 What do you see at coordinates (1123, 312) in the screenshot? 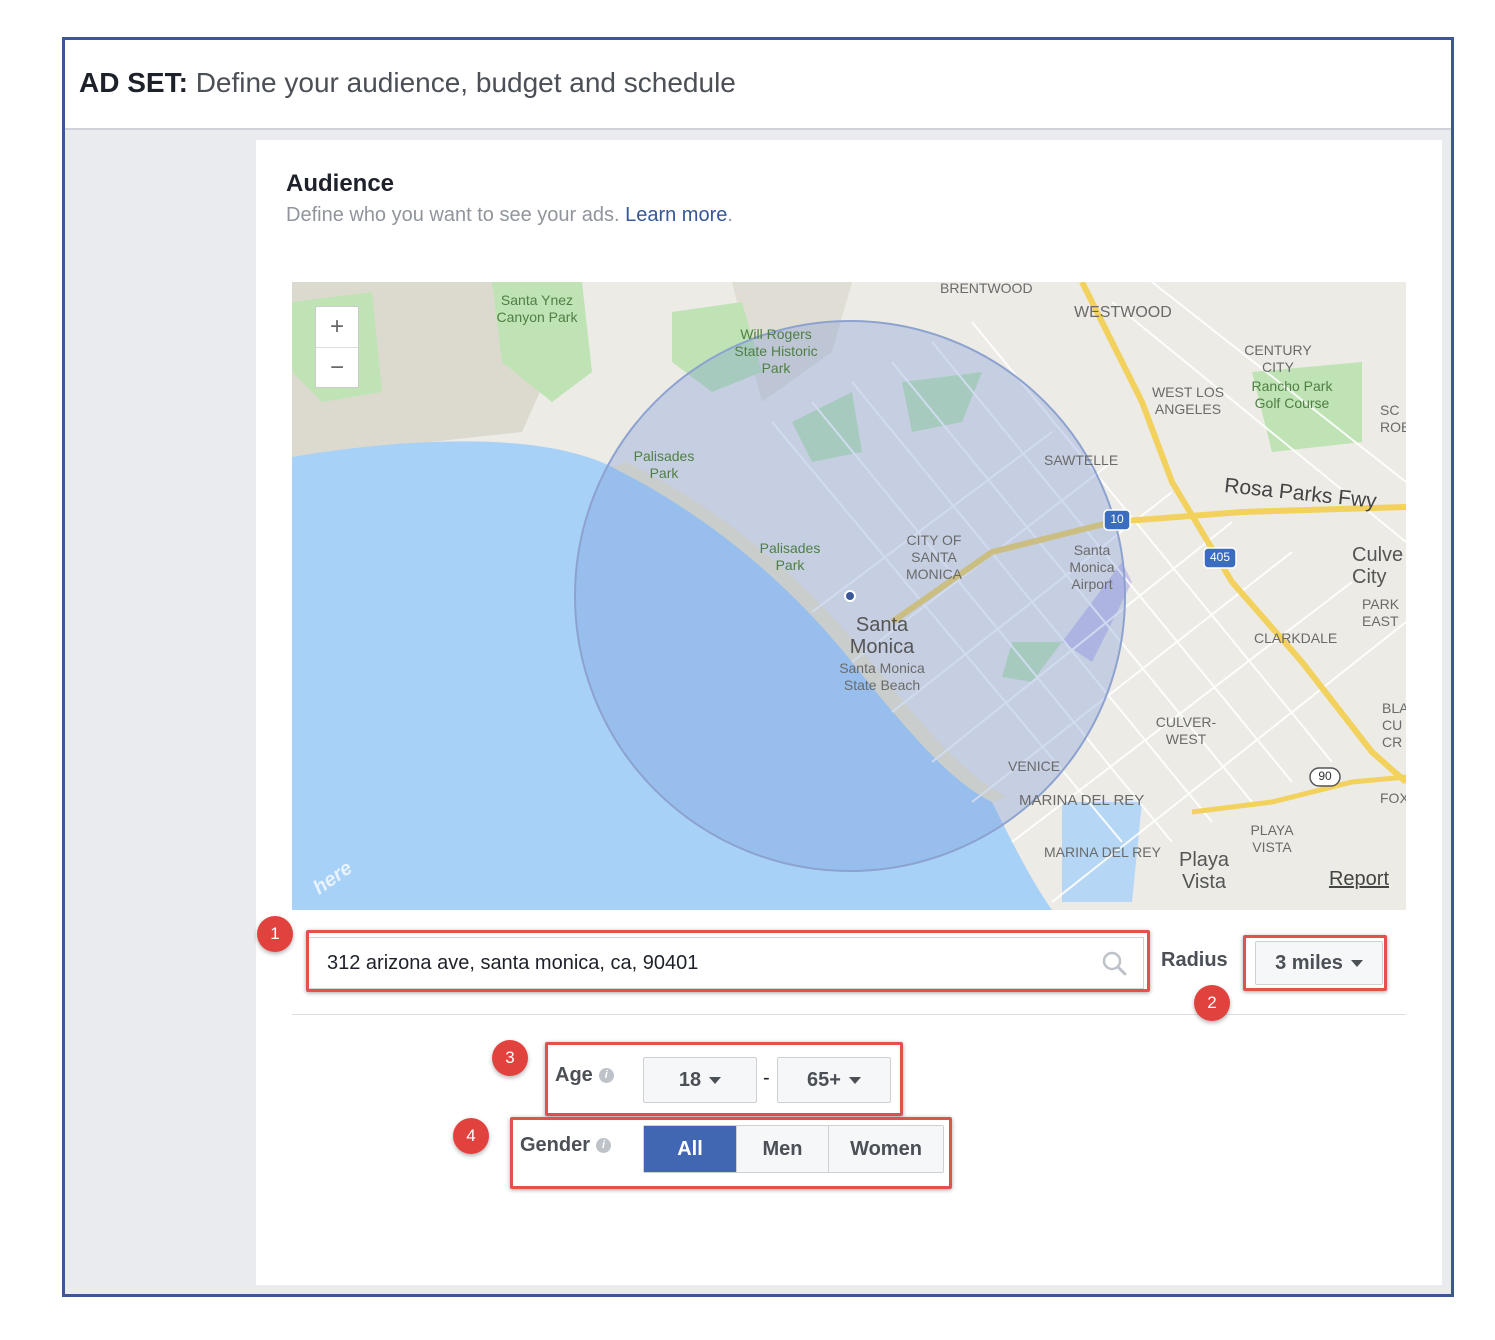
I see `map-label: WESTWOOD` at bounding box center [1123, 312].